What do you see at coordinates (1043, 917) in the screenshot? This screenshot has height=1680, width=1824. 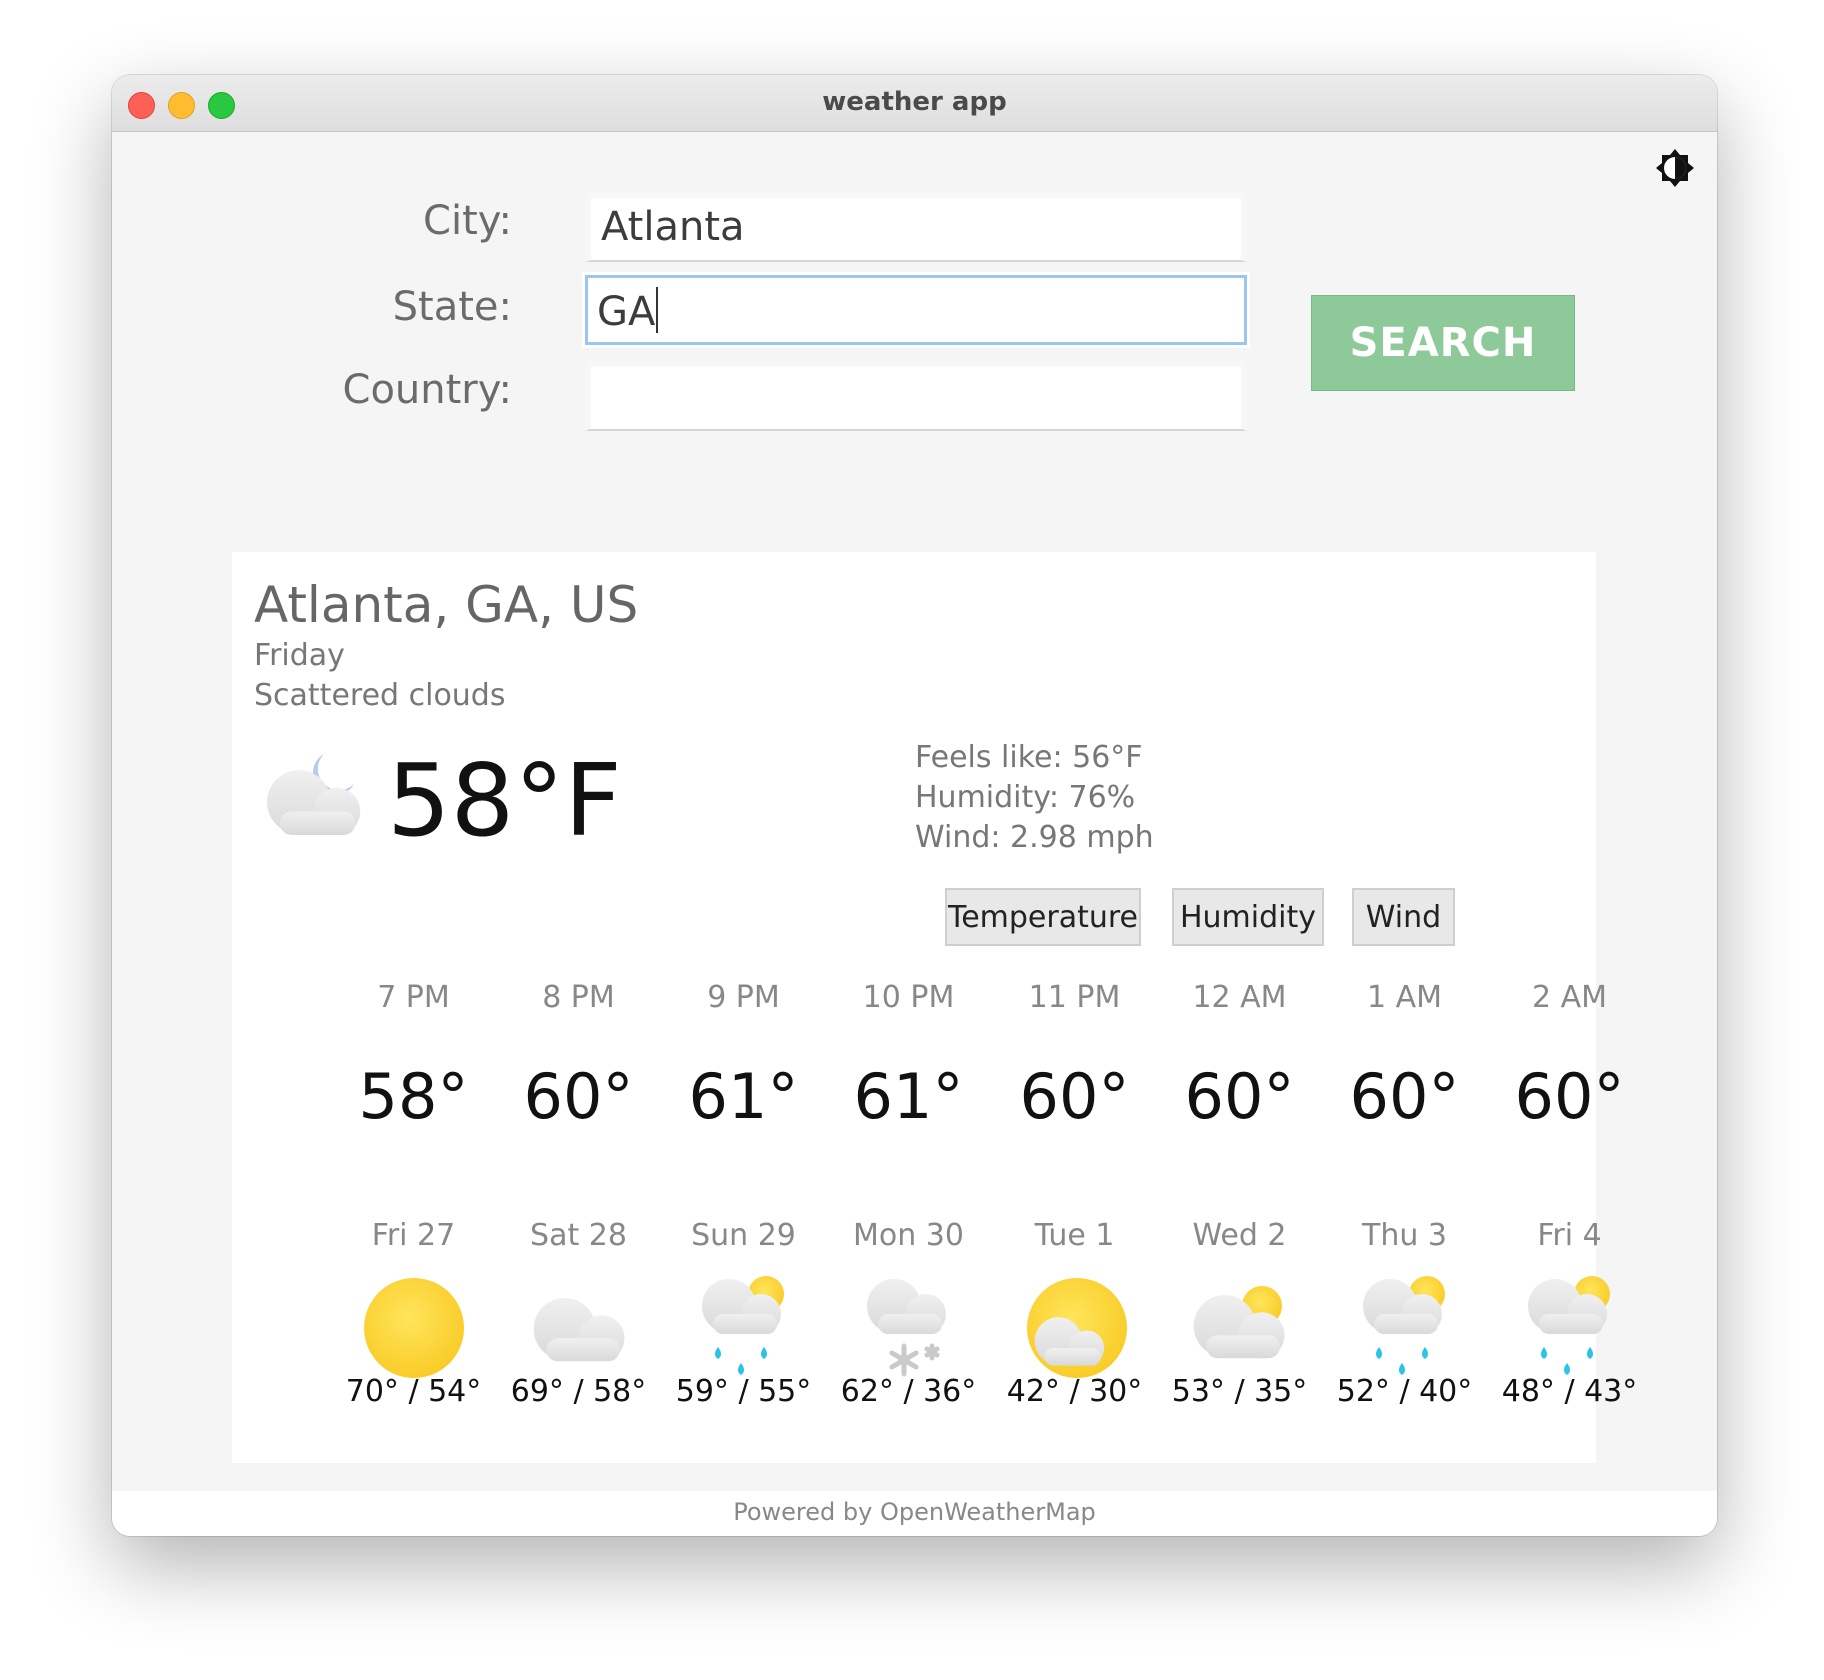 I see `tab-temperature: Temperature` at bounding box center [1043, 917].